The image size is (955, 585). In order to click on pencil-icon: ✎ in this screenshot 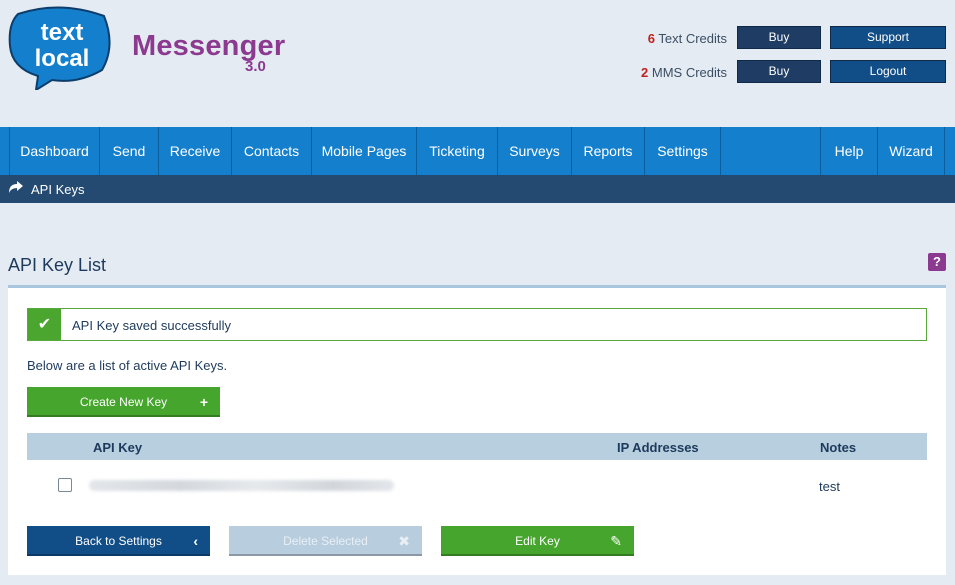, I will do `click(616, 541)`.